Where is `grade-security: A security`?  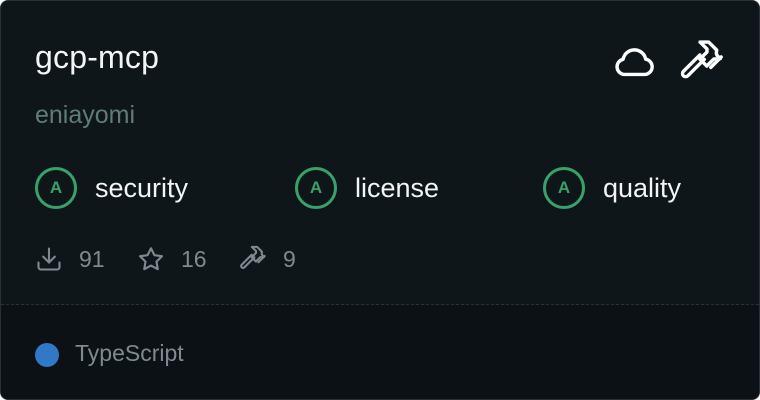 grade-security: A security is located at coordinates (111, 188).